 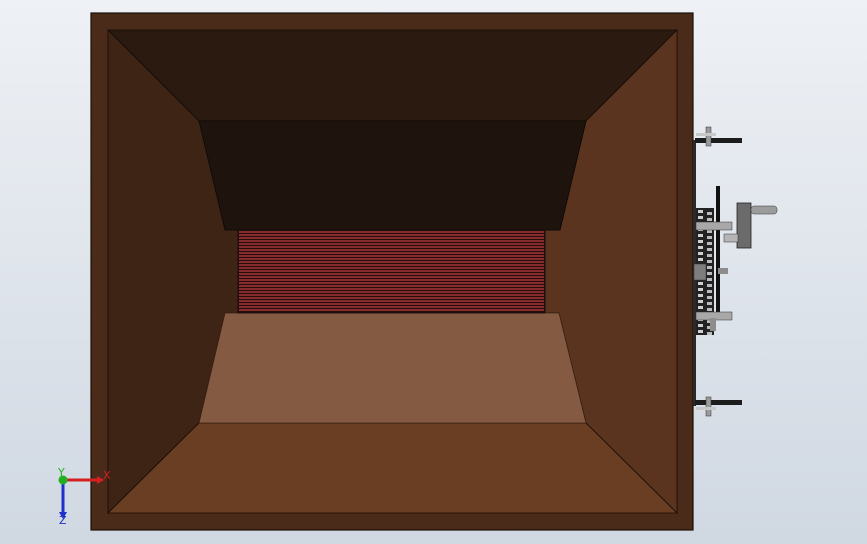 What do you see at coordinates (392, 175) in the screenshot?
I see `back-wall` at bounding box center [392, 175].